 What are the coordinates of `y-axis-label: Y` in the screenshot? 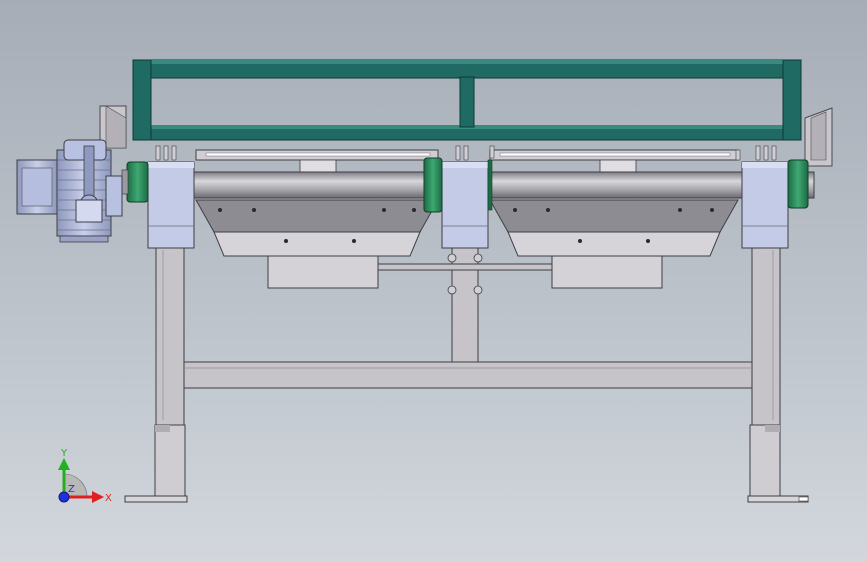 It's located at (64, 453).